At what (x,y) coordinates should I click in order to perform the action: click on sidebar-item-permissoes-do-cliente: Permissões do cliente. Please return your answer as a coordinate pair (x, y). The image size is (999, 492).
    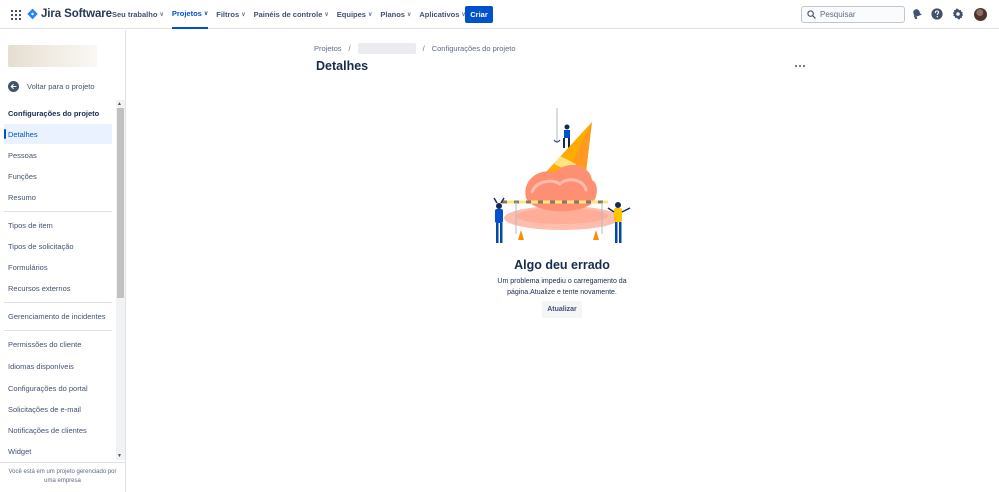
    Looking at the image, I should click on (58, 344).